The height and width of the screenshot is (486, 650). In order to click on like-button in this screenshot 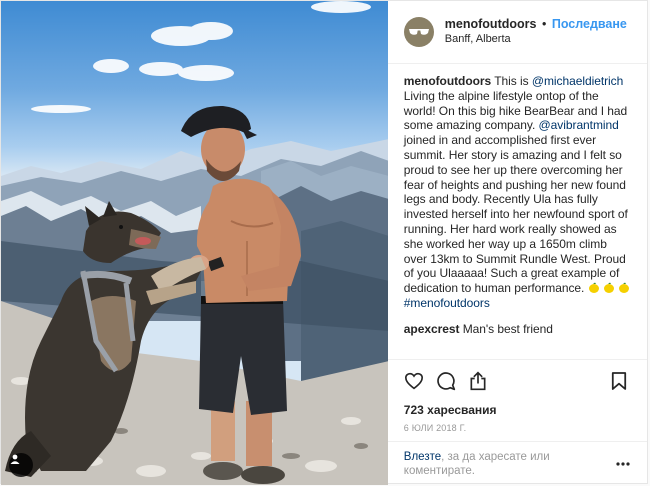, I will do `click(414, 381)`.